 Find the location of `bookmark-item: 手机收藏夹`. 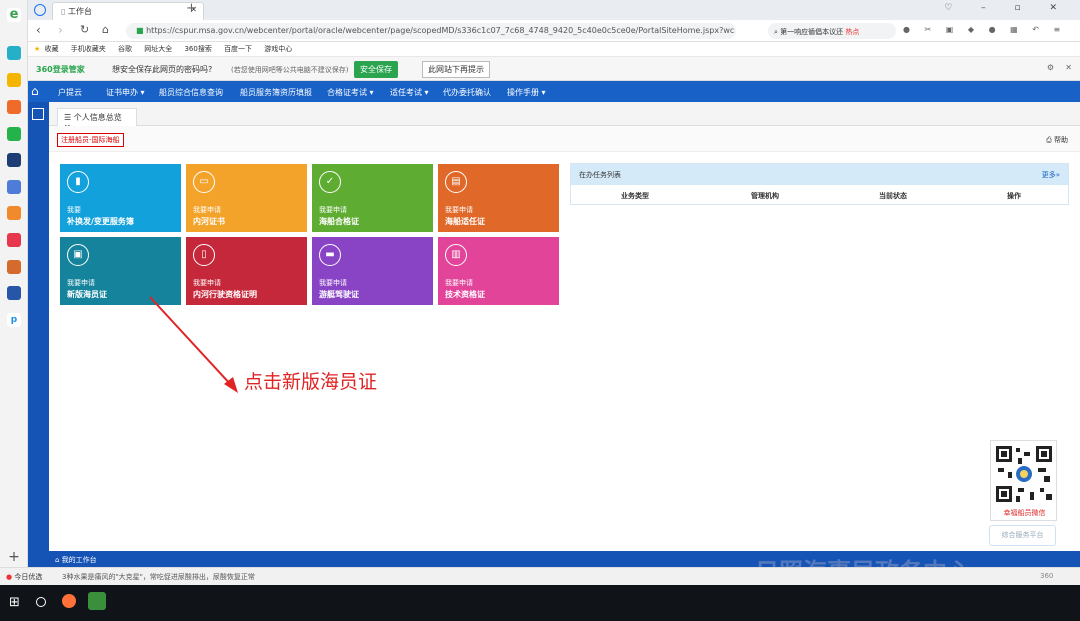

bookmark-item: 手机收藏夹 is located at coordinates (88, 49).